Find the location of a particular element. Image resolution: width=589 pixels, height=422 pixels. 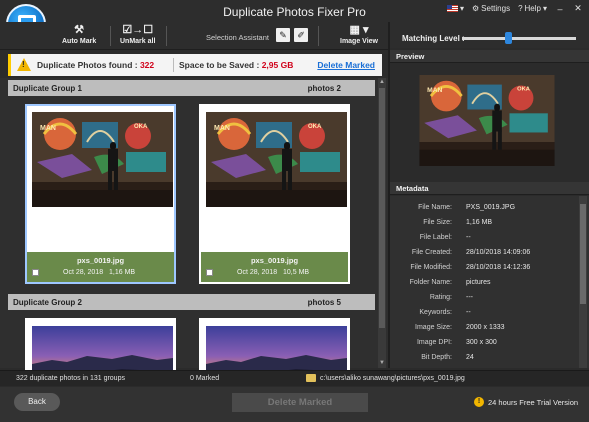

photo-card: pxs_0019.jpg Oct 28, 2018 1,16 MB is located at coordinates (100, 194).